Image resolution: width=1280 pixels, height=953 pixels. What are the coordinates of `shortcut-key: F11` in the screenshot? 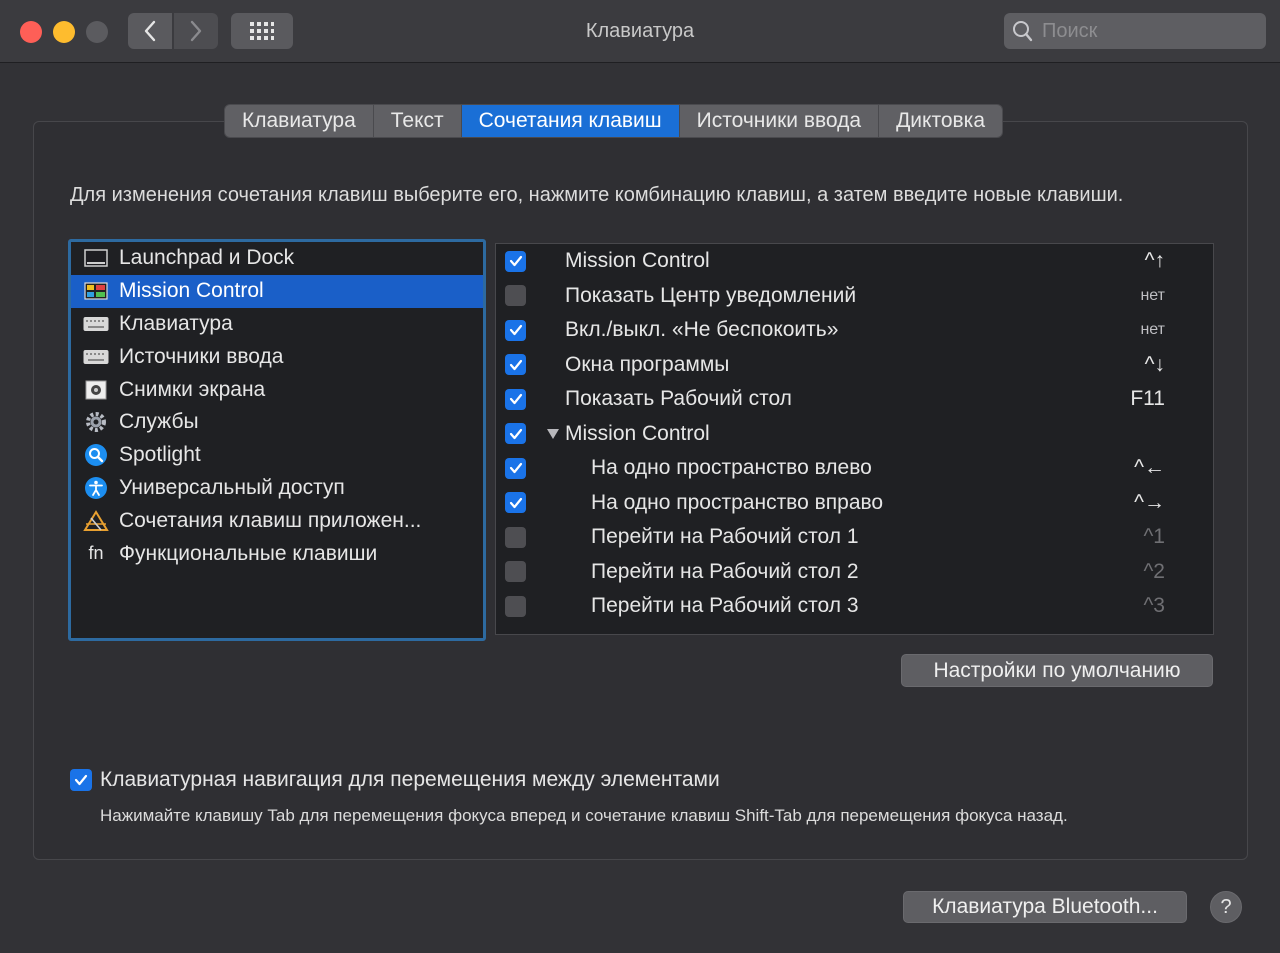 It's located at (1147, 399).